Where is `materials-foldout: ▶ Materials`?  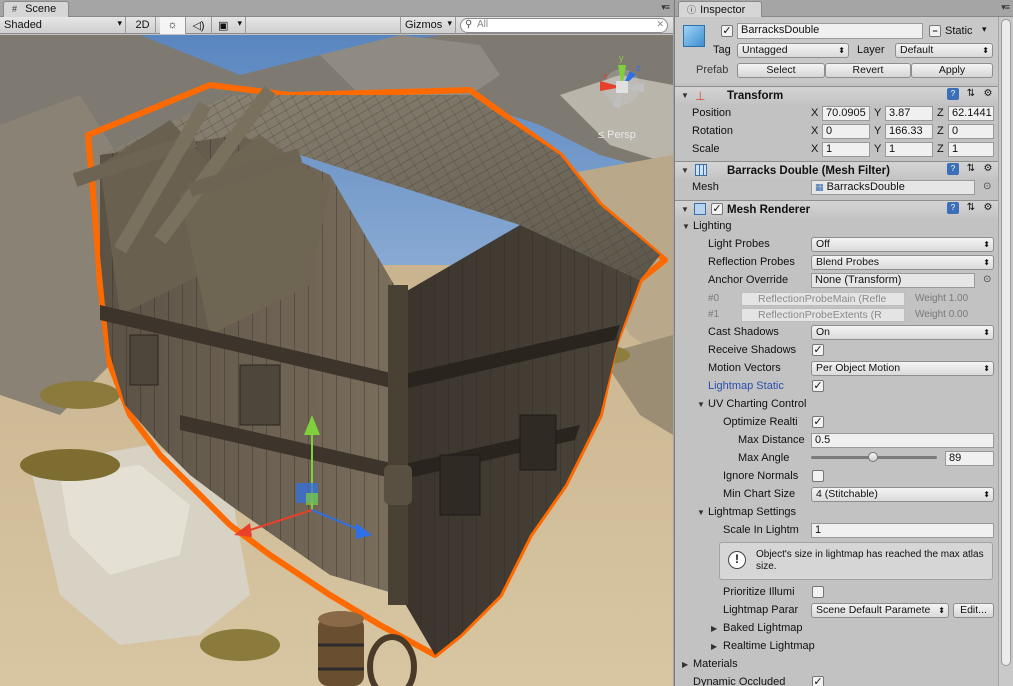
materials-foldout: ▶ Materials is located at coordinates (844, 665).